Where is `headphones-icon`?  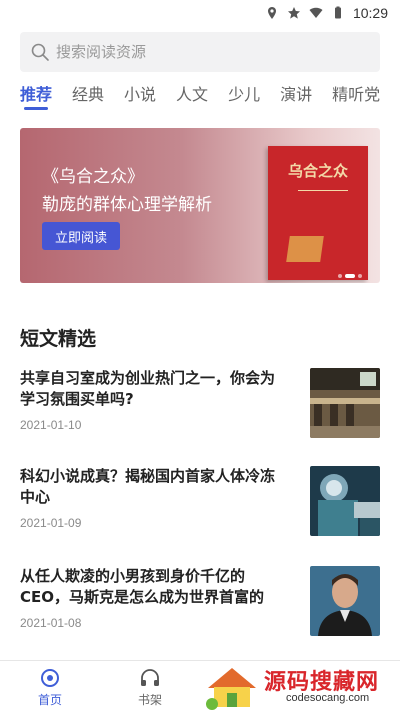 headphones-icon is located at coordinates (150, 677).